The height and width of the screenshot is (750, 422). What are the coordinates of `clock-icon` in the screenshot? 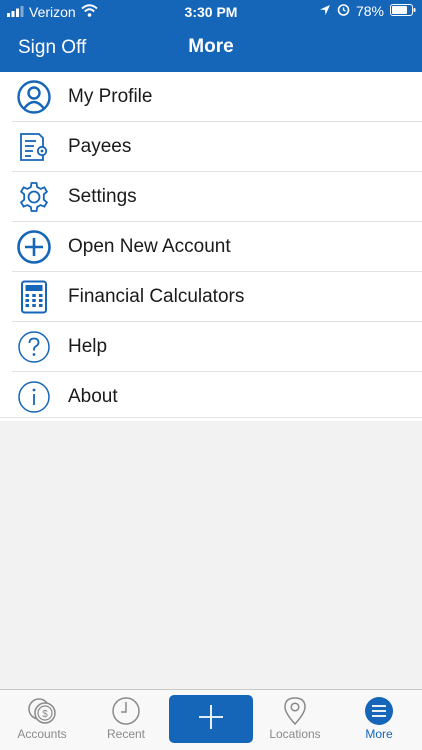 It's located at (126, 711).